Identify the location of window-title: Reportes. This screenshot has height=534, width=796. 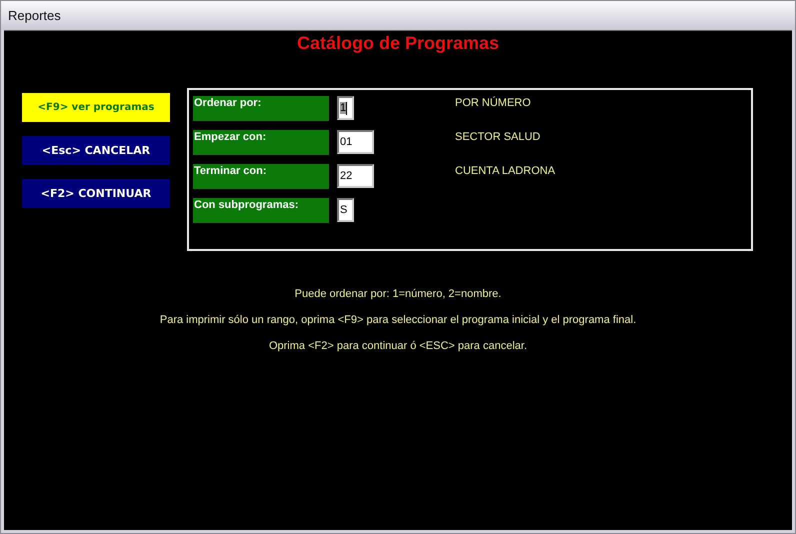
(34, 15).